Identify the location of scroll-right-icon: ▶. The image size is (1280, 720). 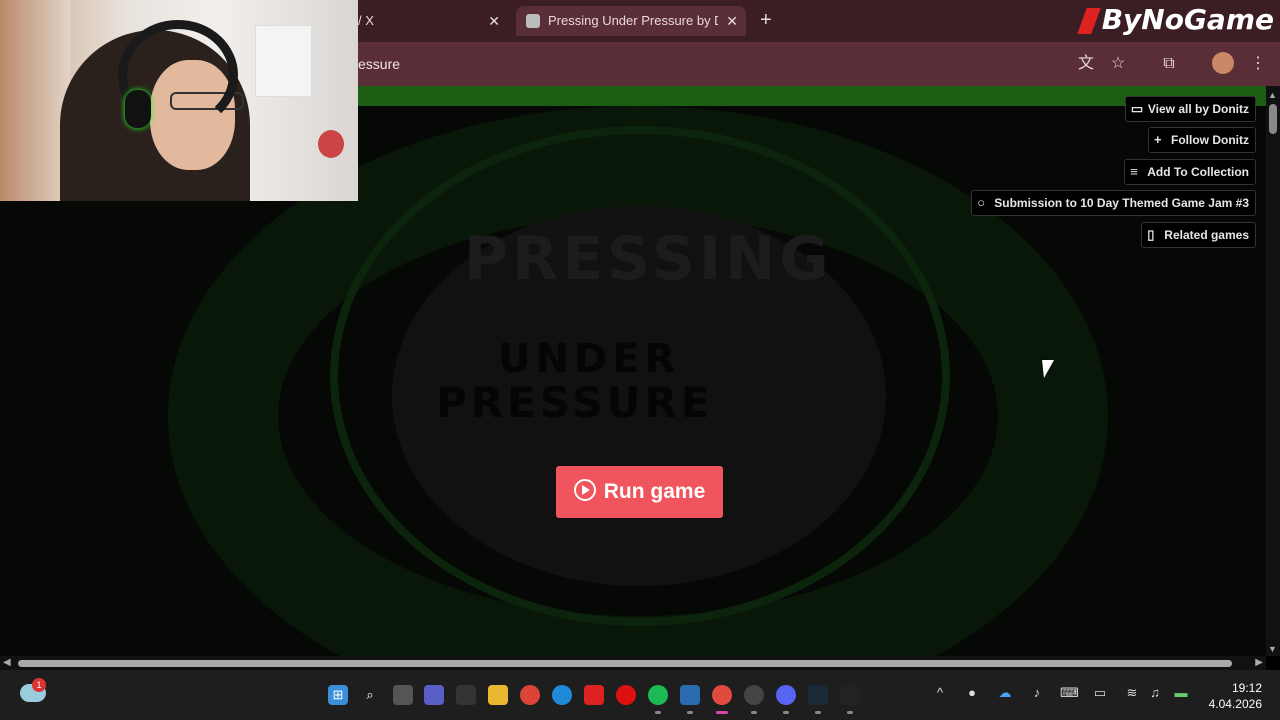
(1259, 662).